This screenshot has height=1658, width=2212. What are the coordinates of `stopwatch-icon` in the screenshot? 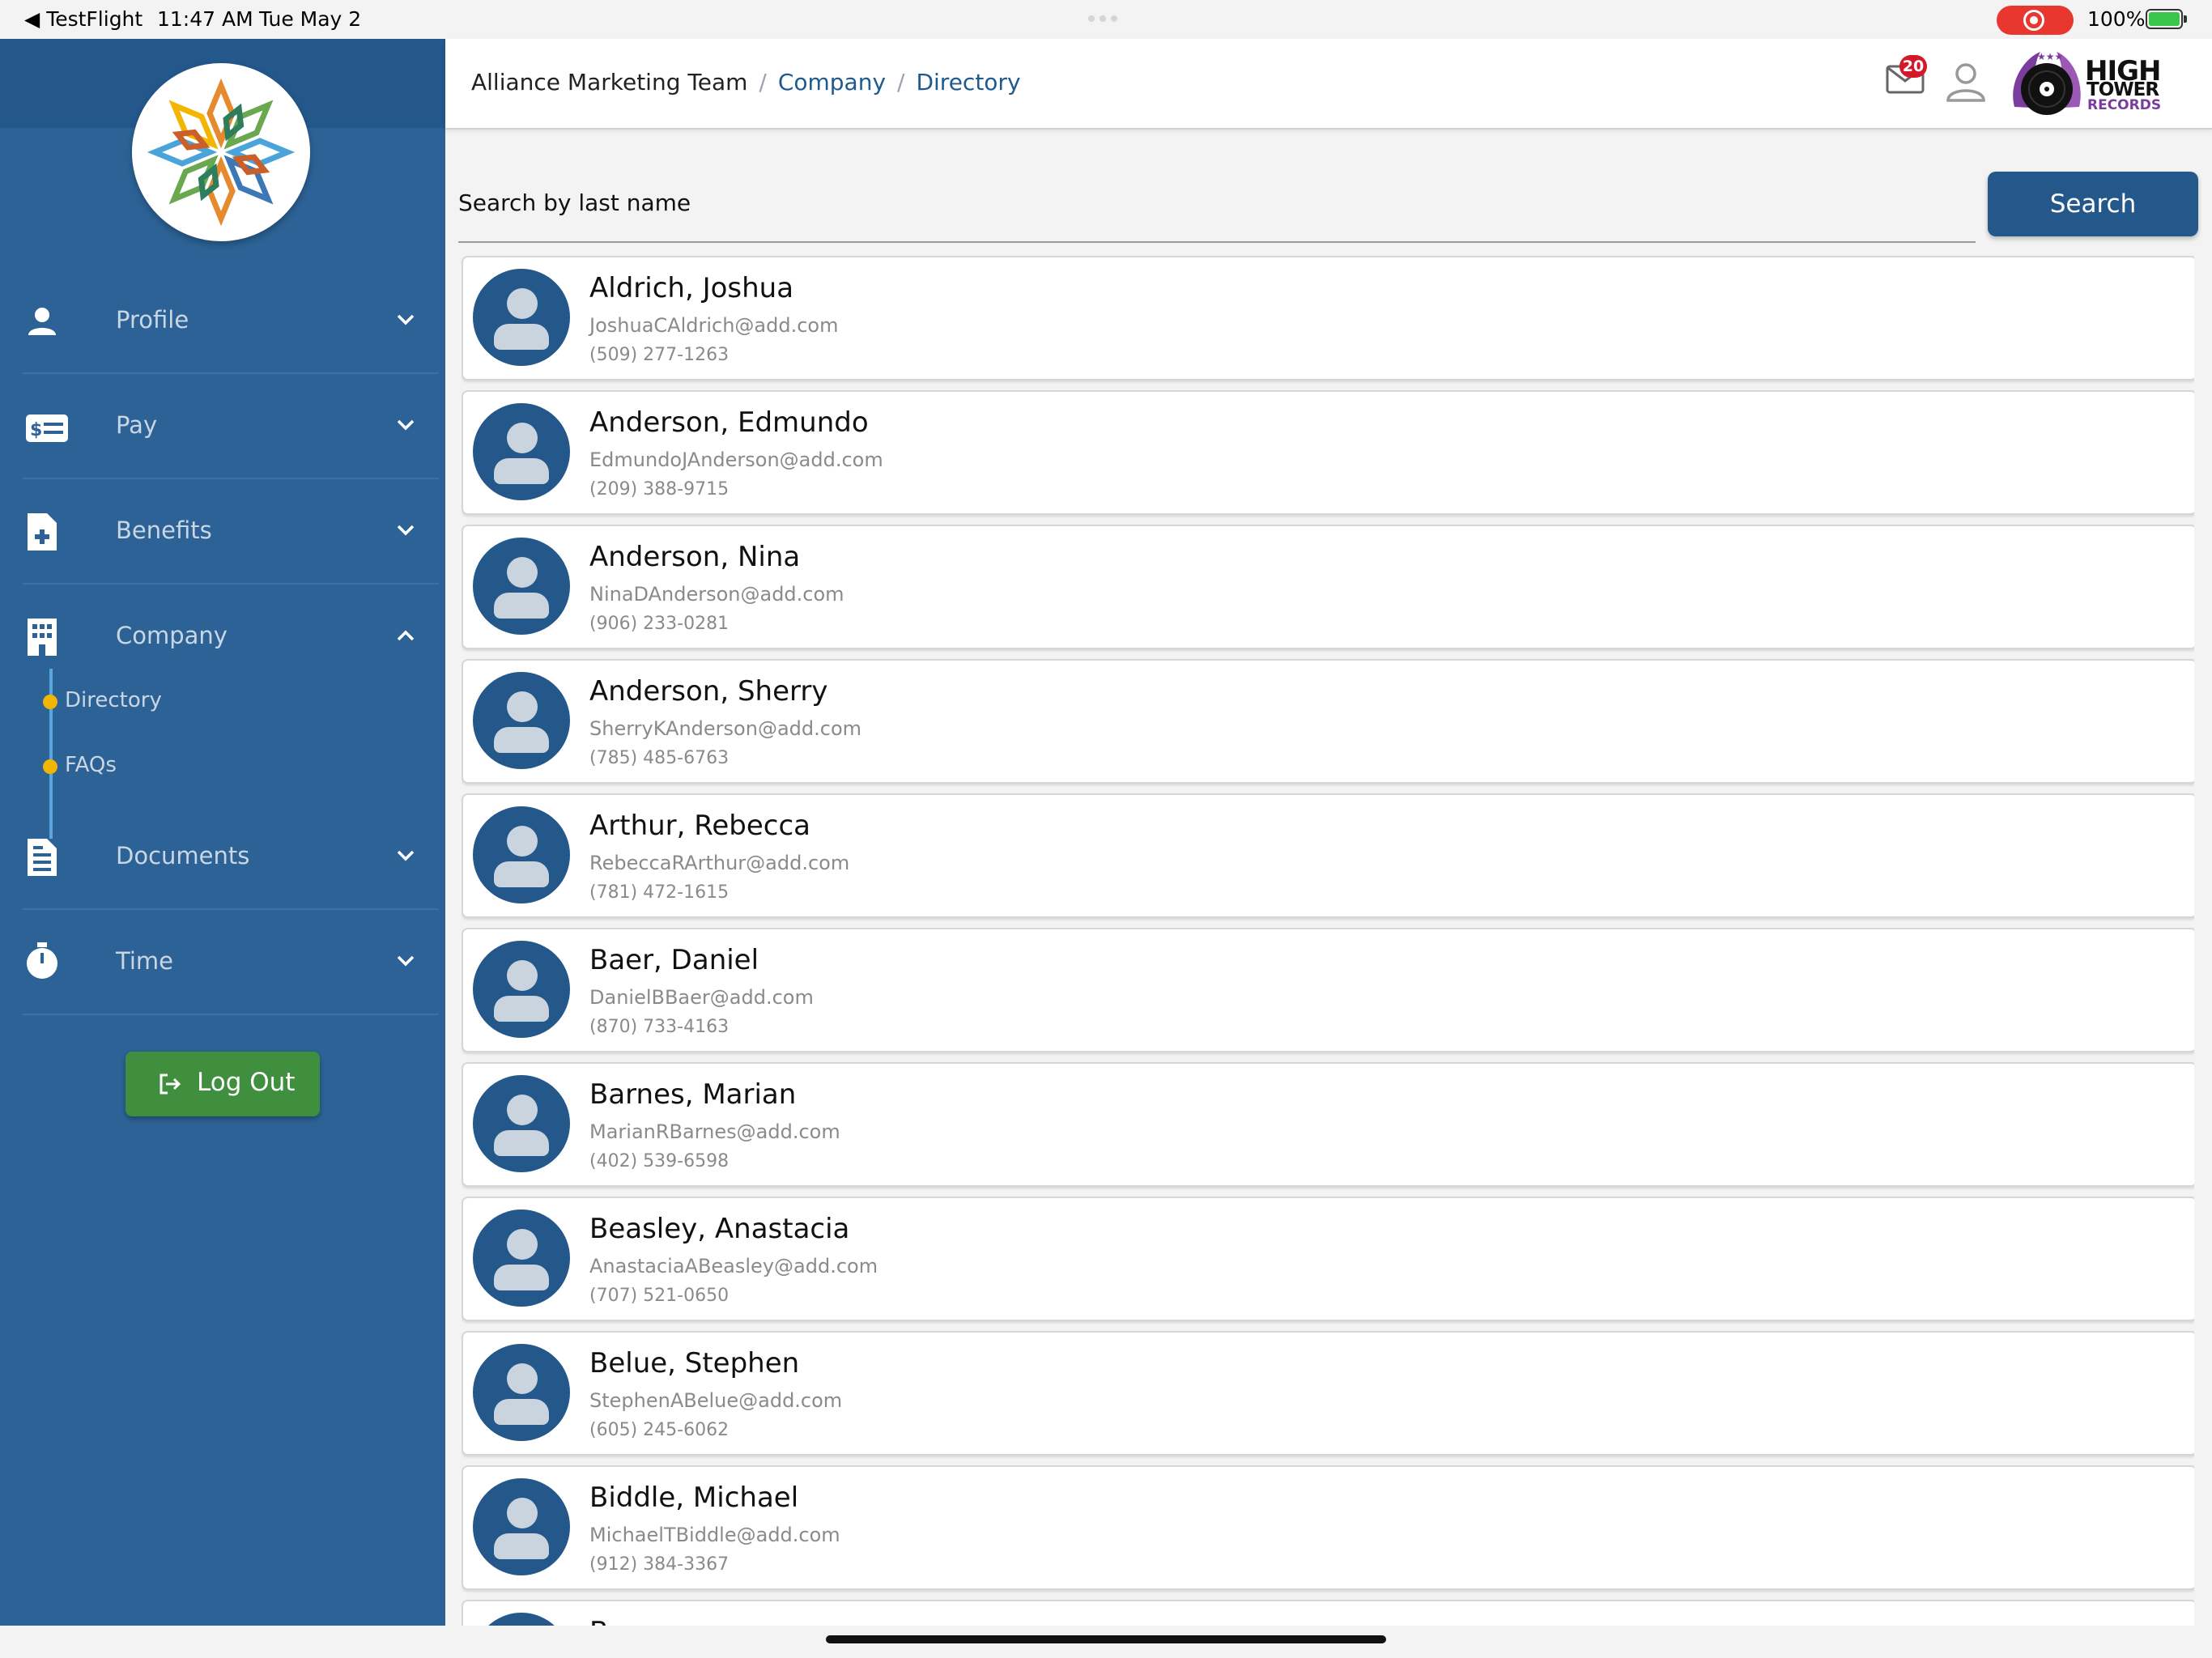 It's located at (42, 960).